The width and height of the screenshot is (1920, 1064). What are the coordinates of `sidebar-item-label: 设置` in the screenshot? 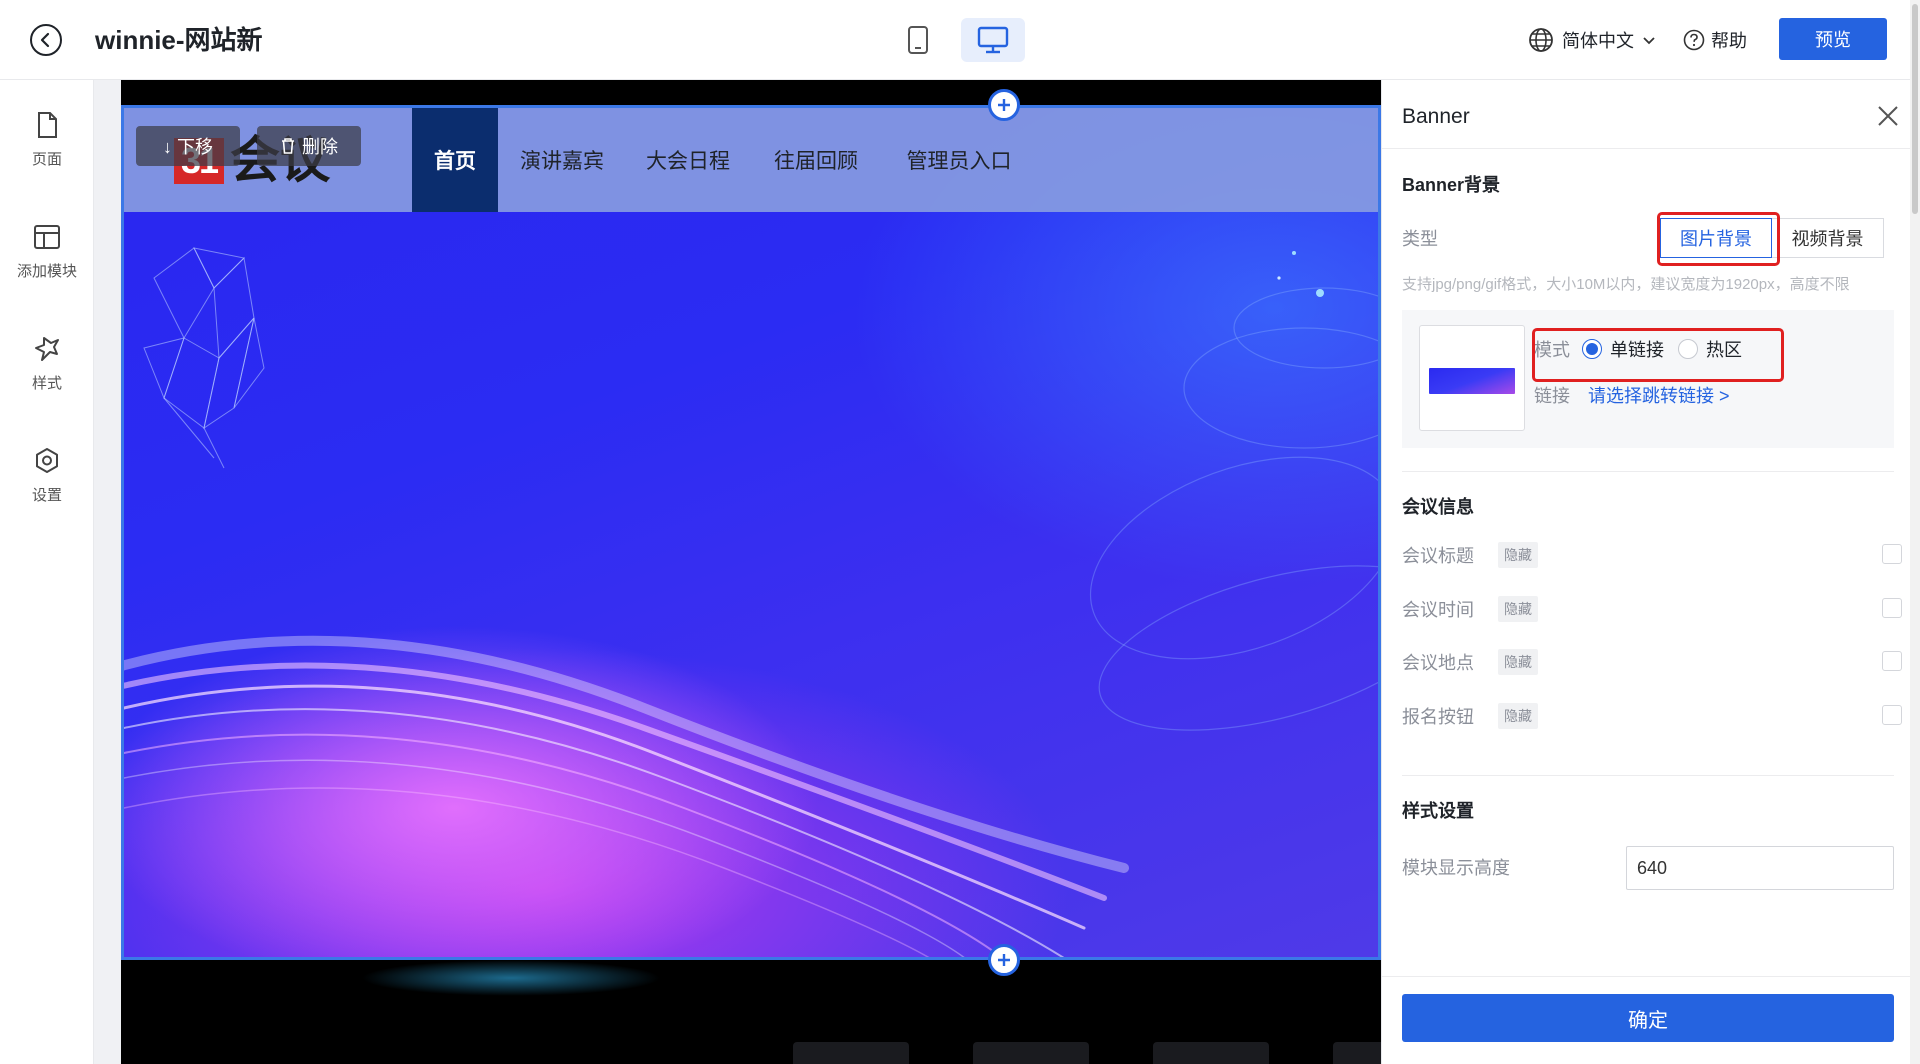 It's located at (46, 495).